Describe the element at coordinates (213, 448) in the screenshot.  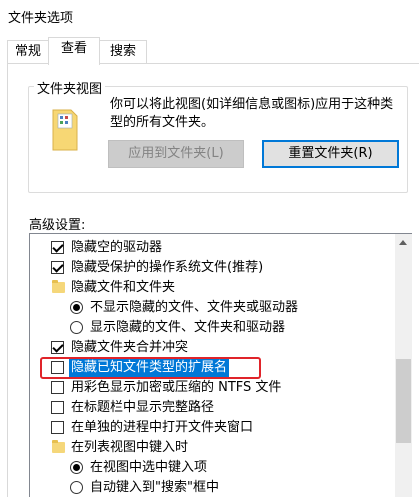
I see `setting-group-typing-in-list: 在列表视图中键入时` at that location.